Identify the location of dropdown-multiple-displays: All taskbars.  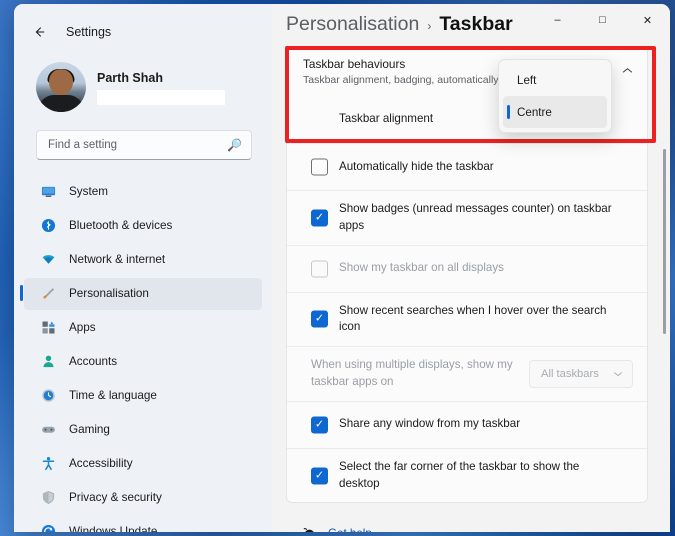
(581, 373).